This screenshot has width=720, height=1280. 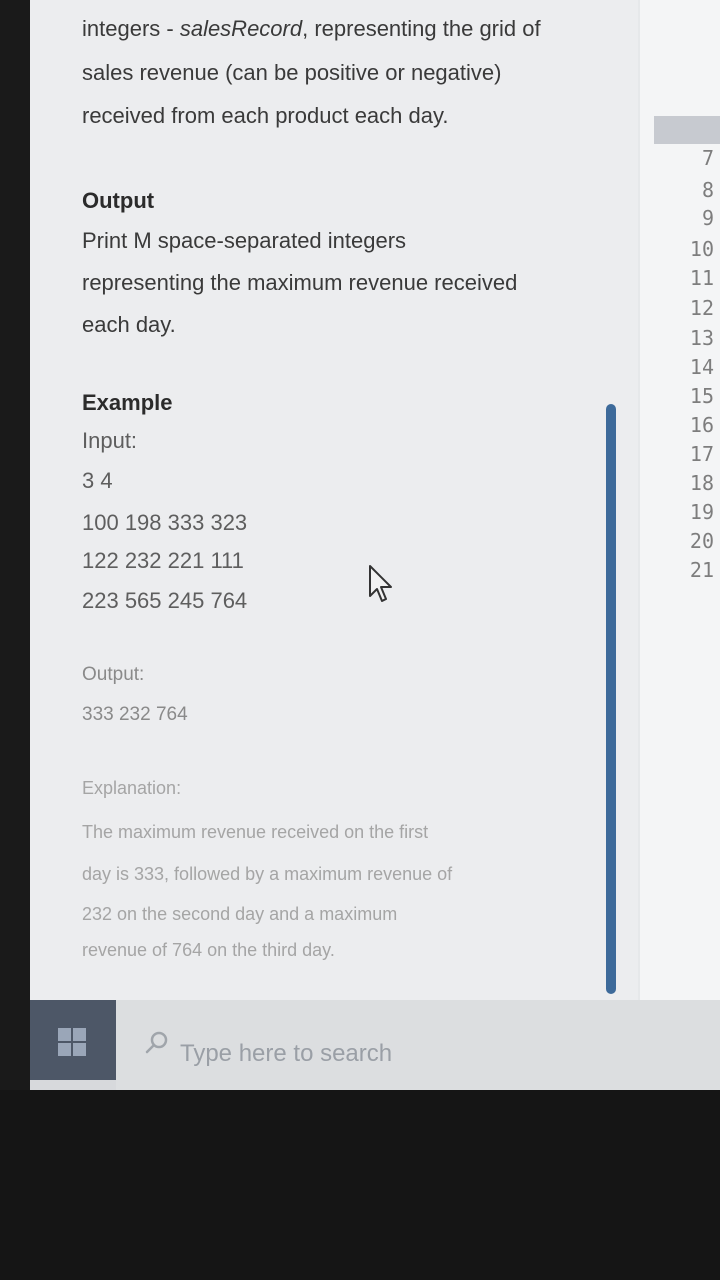 What do you see at coordinates (110, 440) in the screenshot?
I see `input-label: Input:` at bounding box center [110, 440].